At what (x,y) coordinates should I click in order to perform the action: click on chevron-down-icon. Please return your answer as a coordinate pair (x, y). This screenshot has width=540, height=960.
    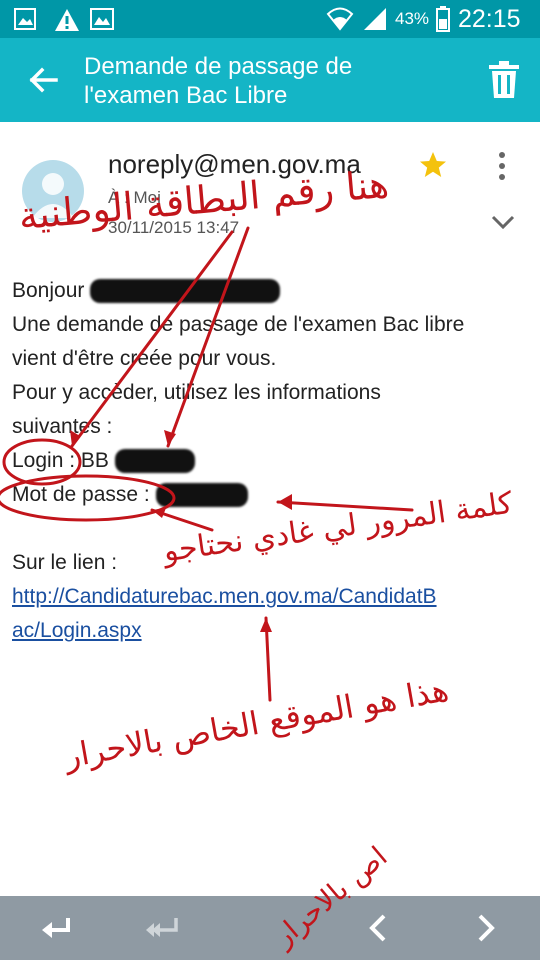
    Looking at the image, I should click on (503, 222).